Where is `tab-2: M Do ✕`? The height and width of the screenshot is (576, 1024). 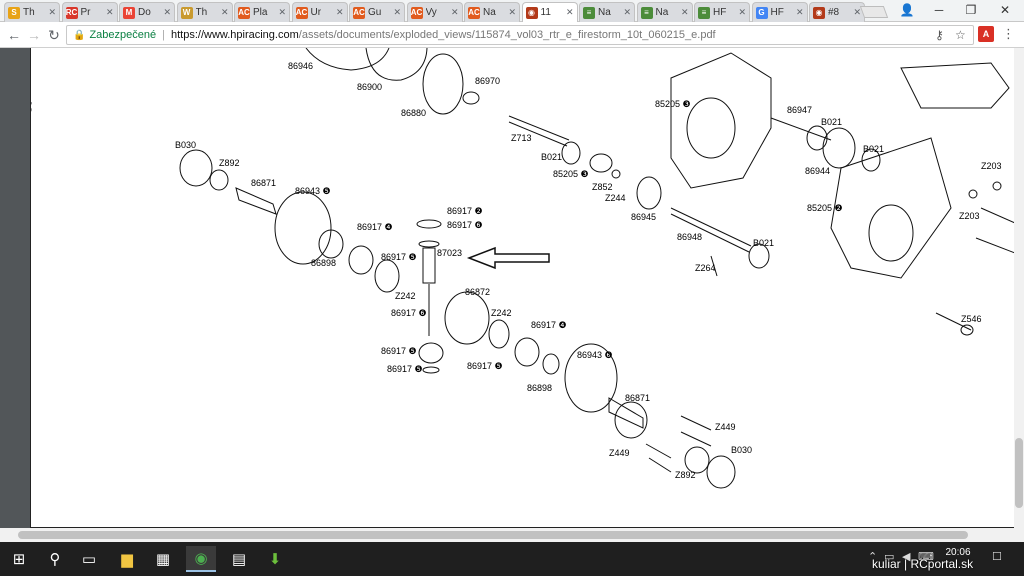
tab-2: M Do ✕ is located at coordinates (147, 12).